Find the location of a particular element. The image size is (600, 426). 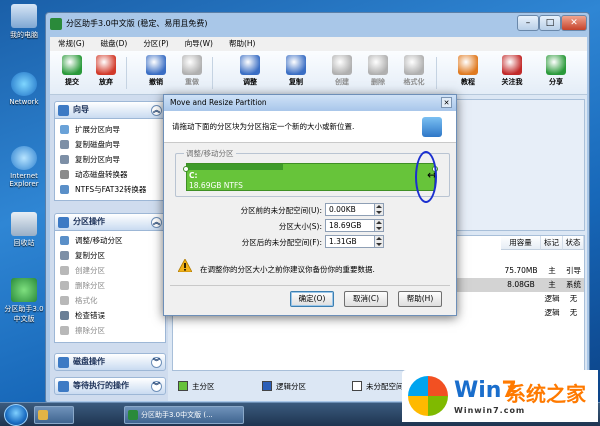

sidebar-item-extend-wizard: 扩展分区向导 is located at coordinates (110, 129).